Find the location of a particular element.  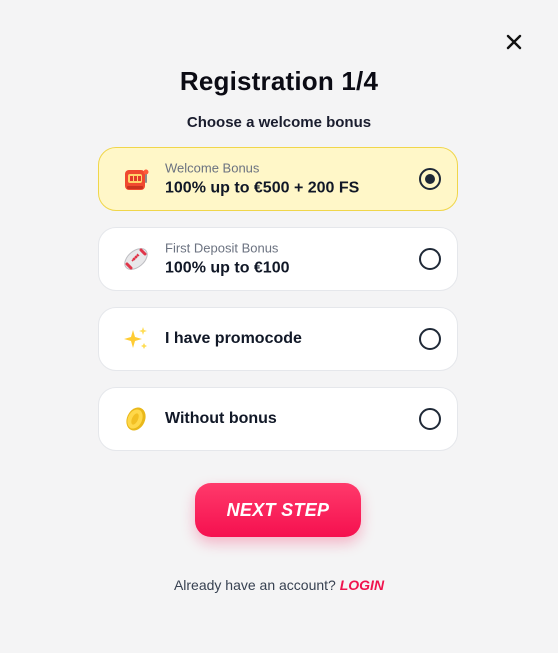

next-step-button: NEXT STEP is located at coordinates (278, 510).